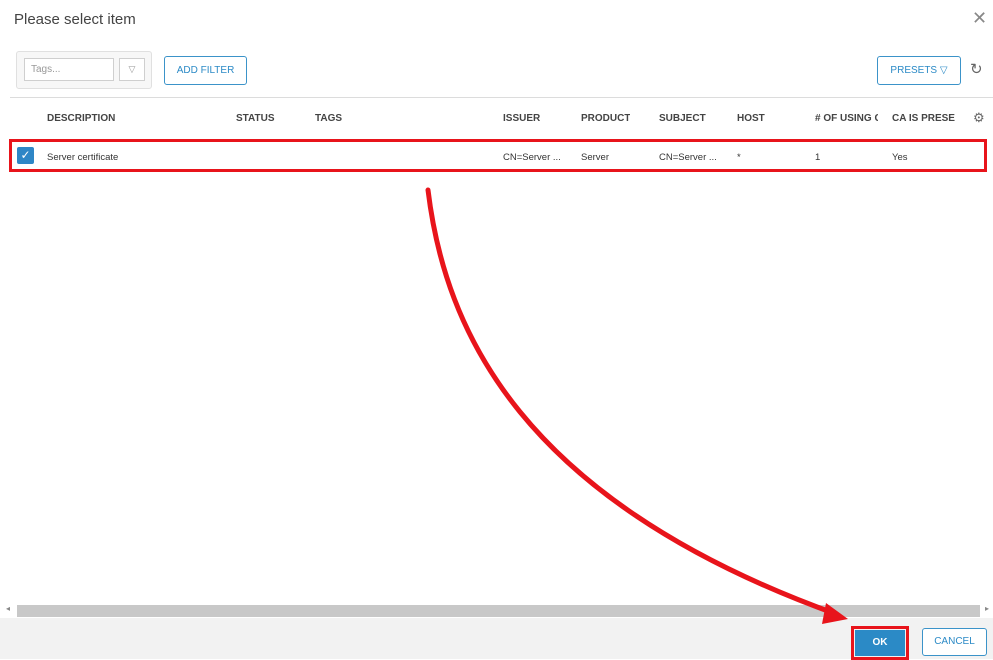  Describe the element at coordinates (521, 118) in the screenshot. I see `column-header-issuer: ISSUER` at that location.